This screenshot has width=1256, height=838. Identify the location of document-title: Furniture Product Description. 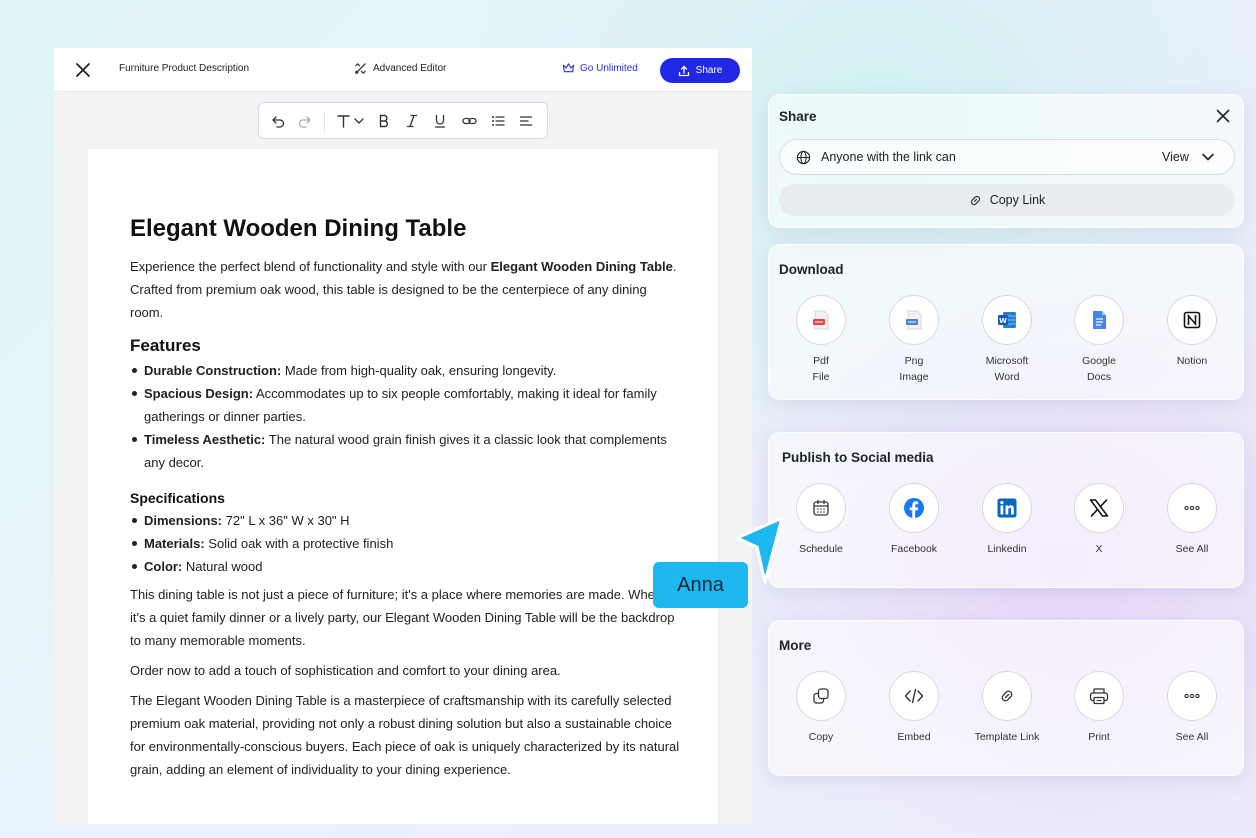
(184, 68).